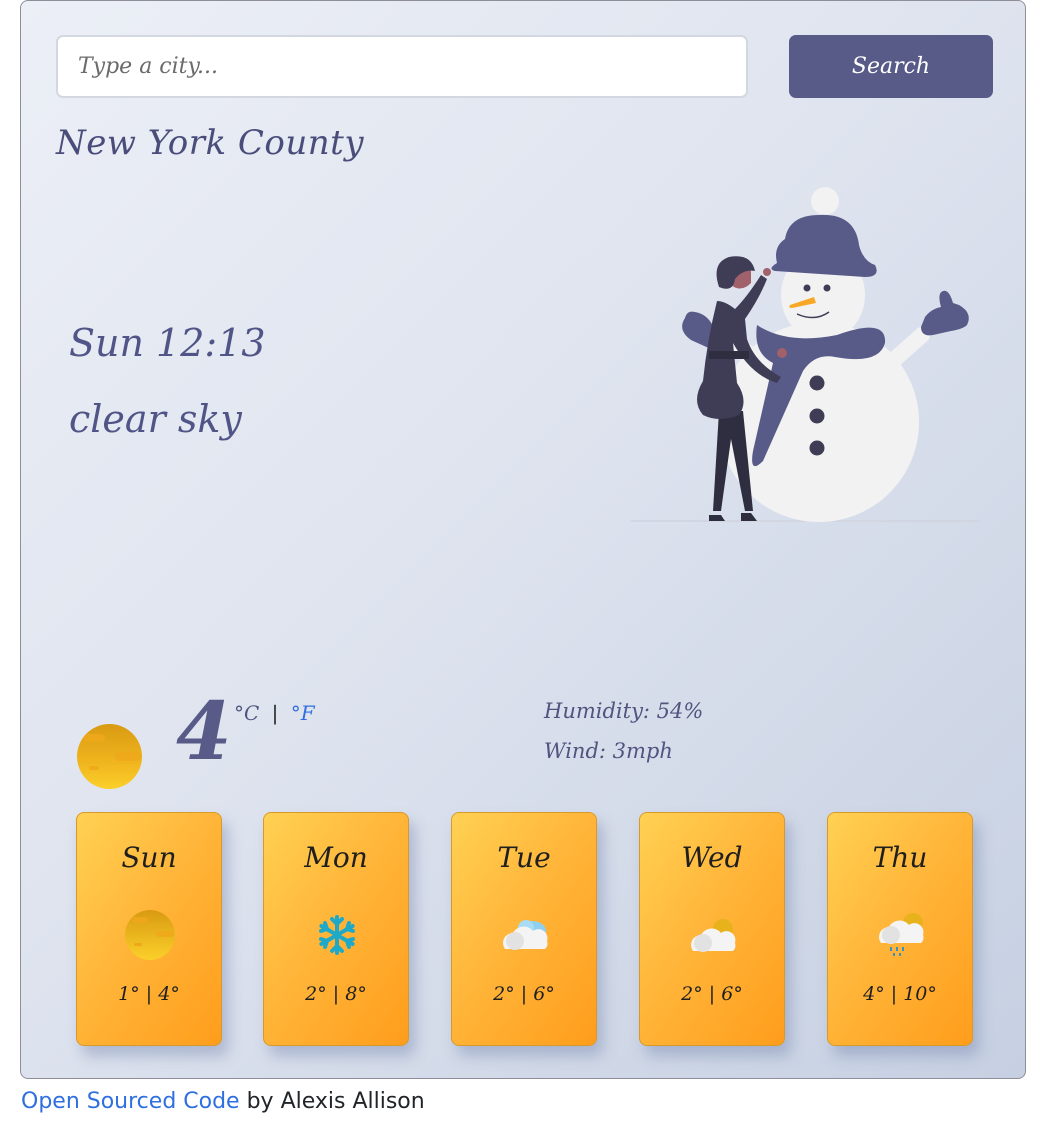  What do you see at coordinates (167, 343) in the screenshot?
I see `current-datetime: Sun 12:13` at bounding box center [167, 343].